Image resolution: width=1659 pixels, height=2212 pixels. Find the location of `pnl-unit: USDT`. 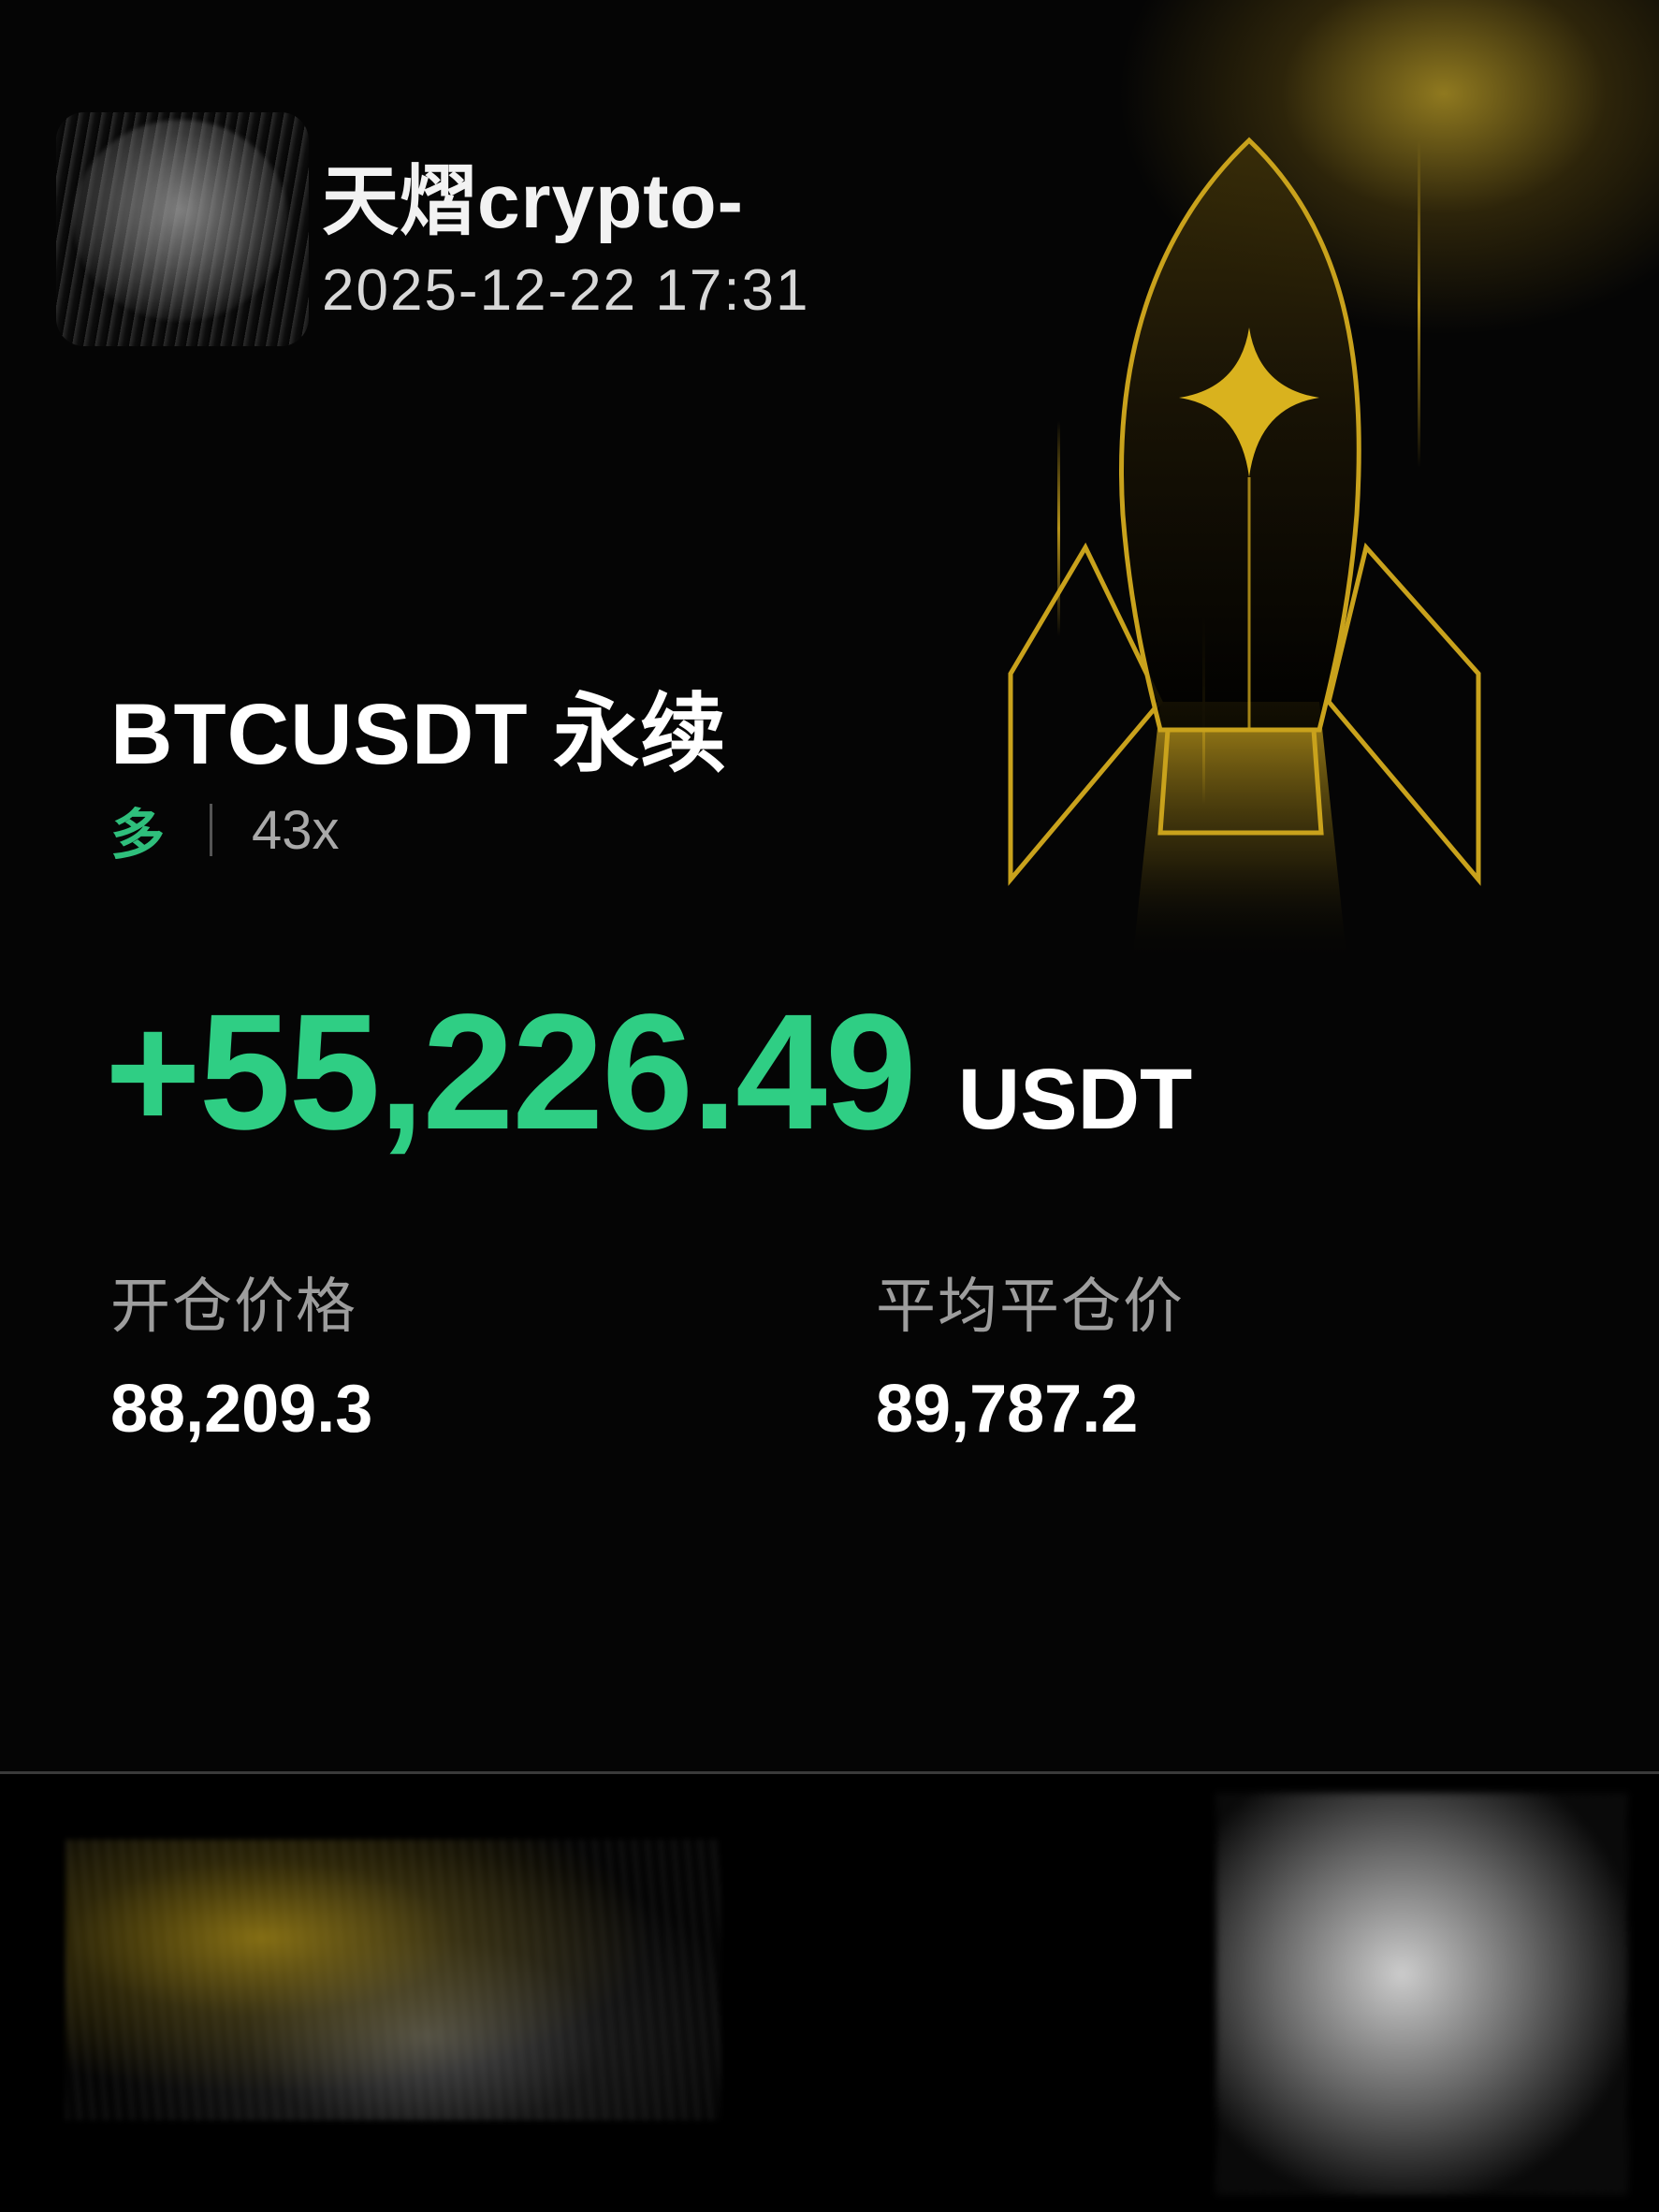

pnl-unit: USDT is located at coordinates (1075, 1099).